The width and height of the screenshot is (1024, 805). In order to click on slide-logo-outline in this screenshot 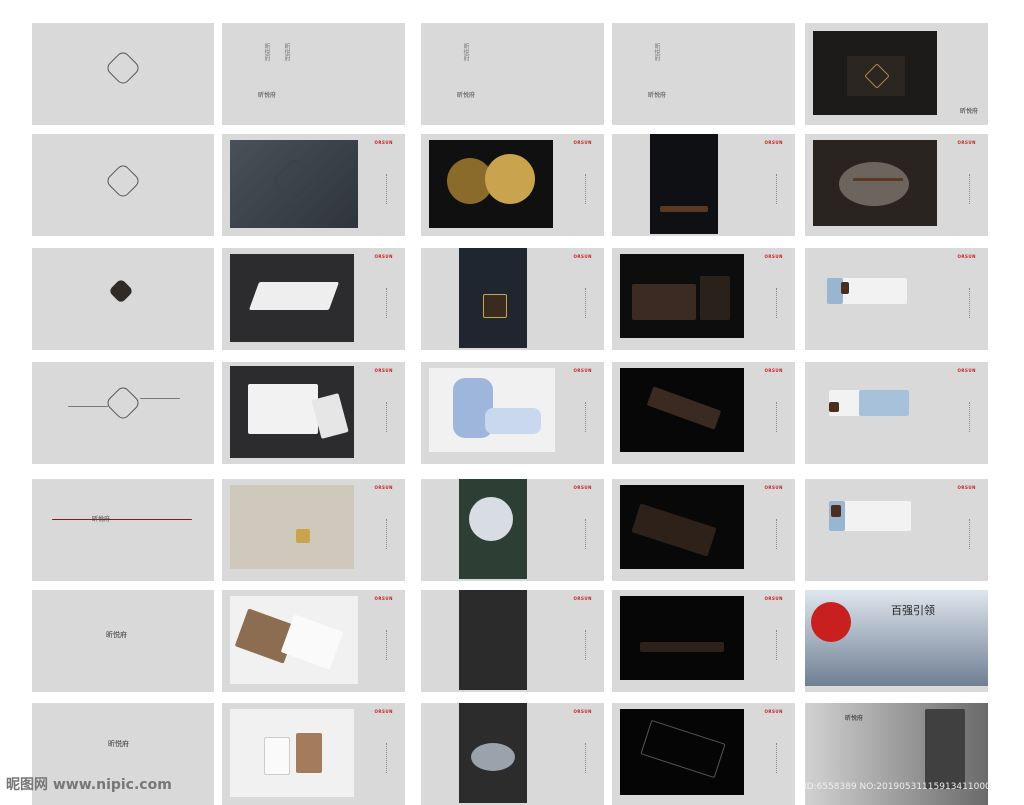, I will do `click(123, 74)`.